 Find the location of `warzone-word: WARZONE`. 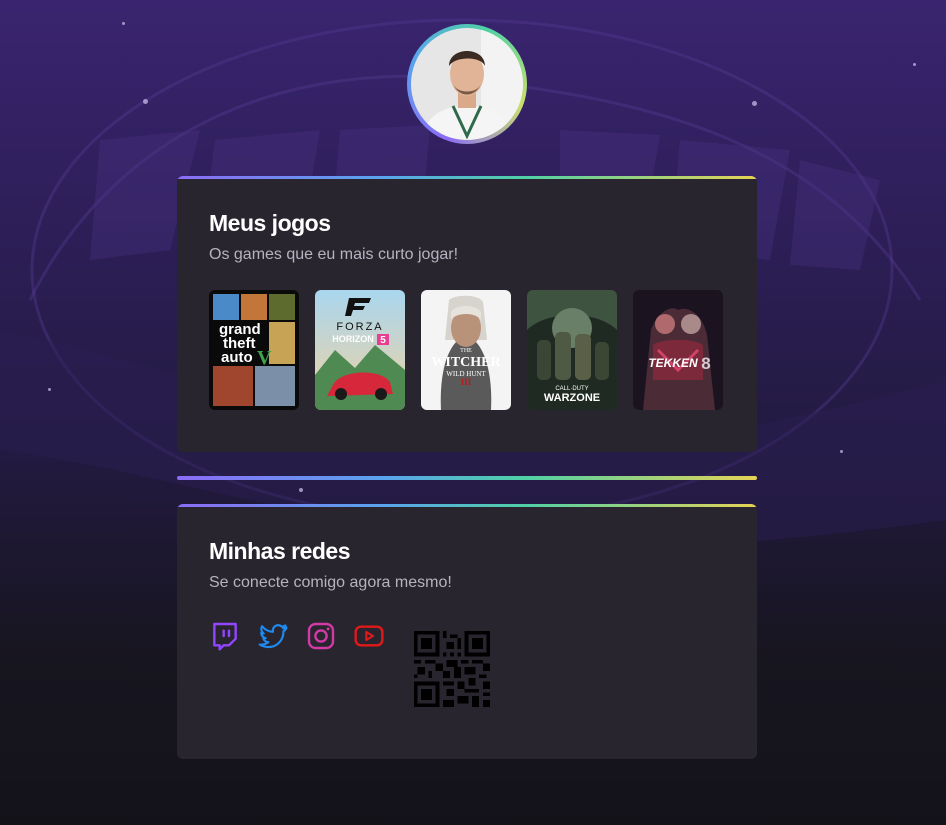

warzone-word: WARZONE is located at coordinates (572, 398).